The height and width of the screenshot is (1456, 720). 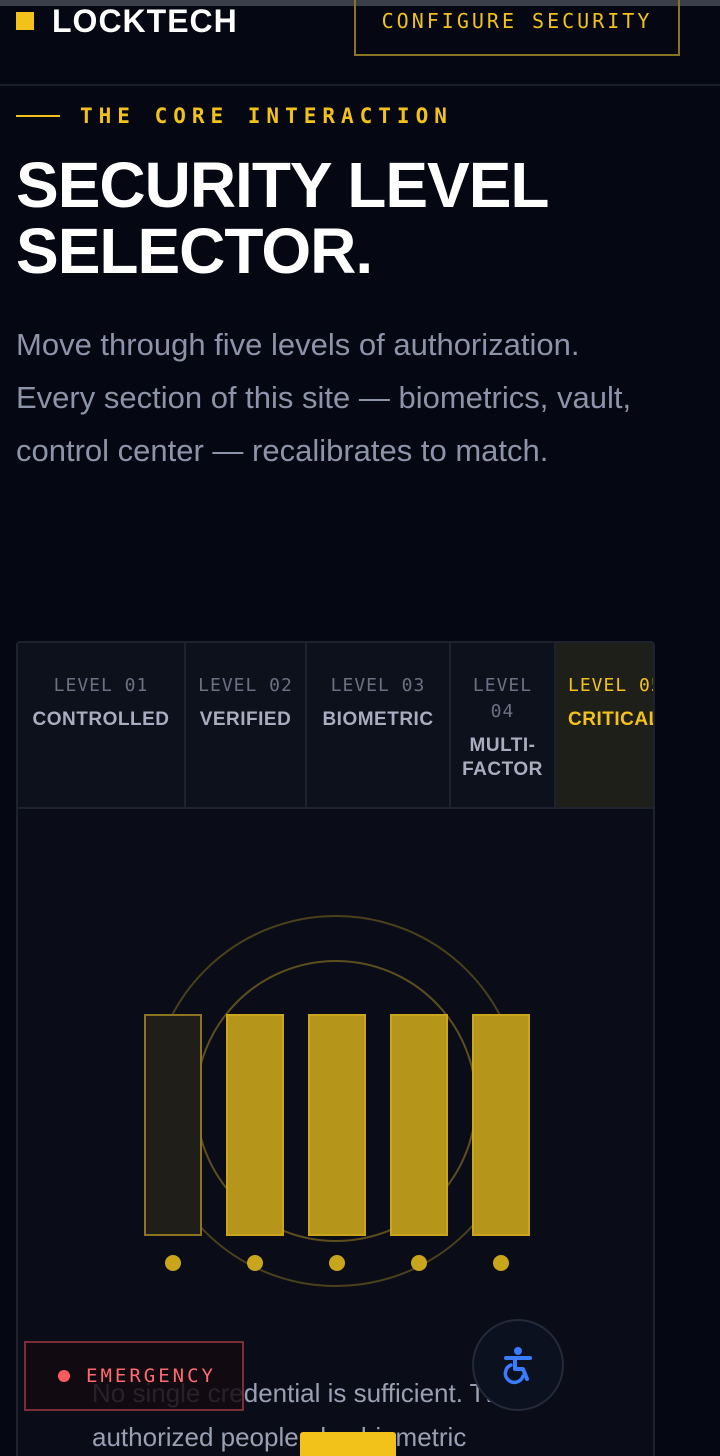 I want to click on tab-level-label: LEVEL 01, so click(x=101, y=685).